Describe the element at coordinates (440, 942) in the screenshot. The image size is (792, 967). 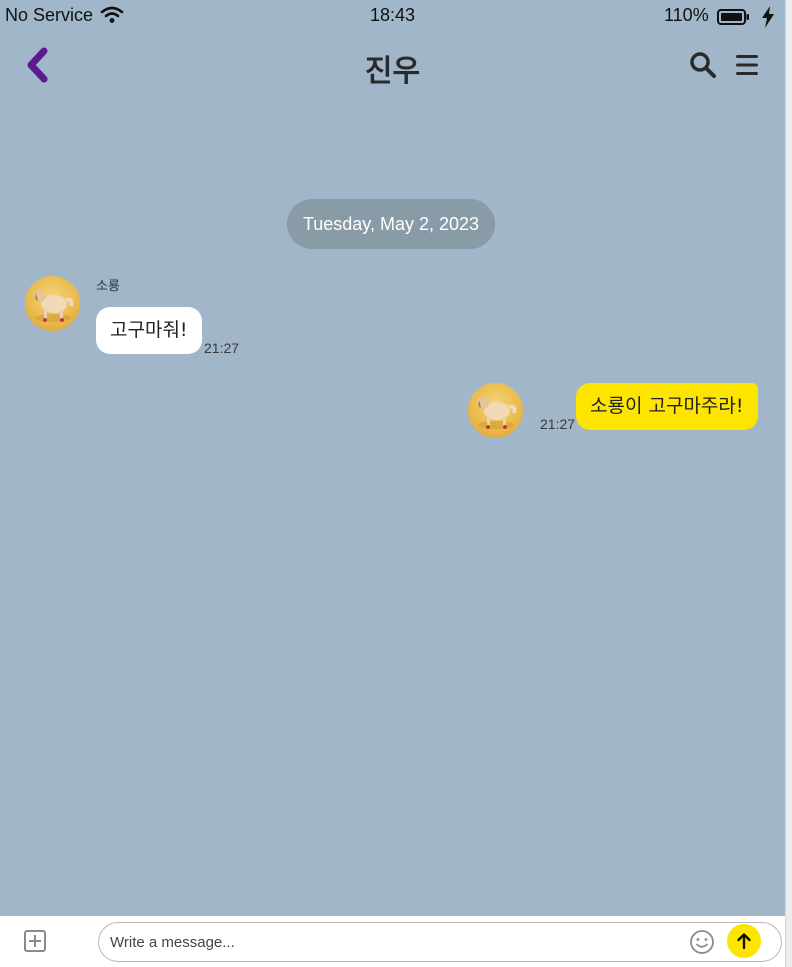
I see `message-input` at that location.